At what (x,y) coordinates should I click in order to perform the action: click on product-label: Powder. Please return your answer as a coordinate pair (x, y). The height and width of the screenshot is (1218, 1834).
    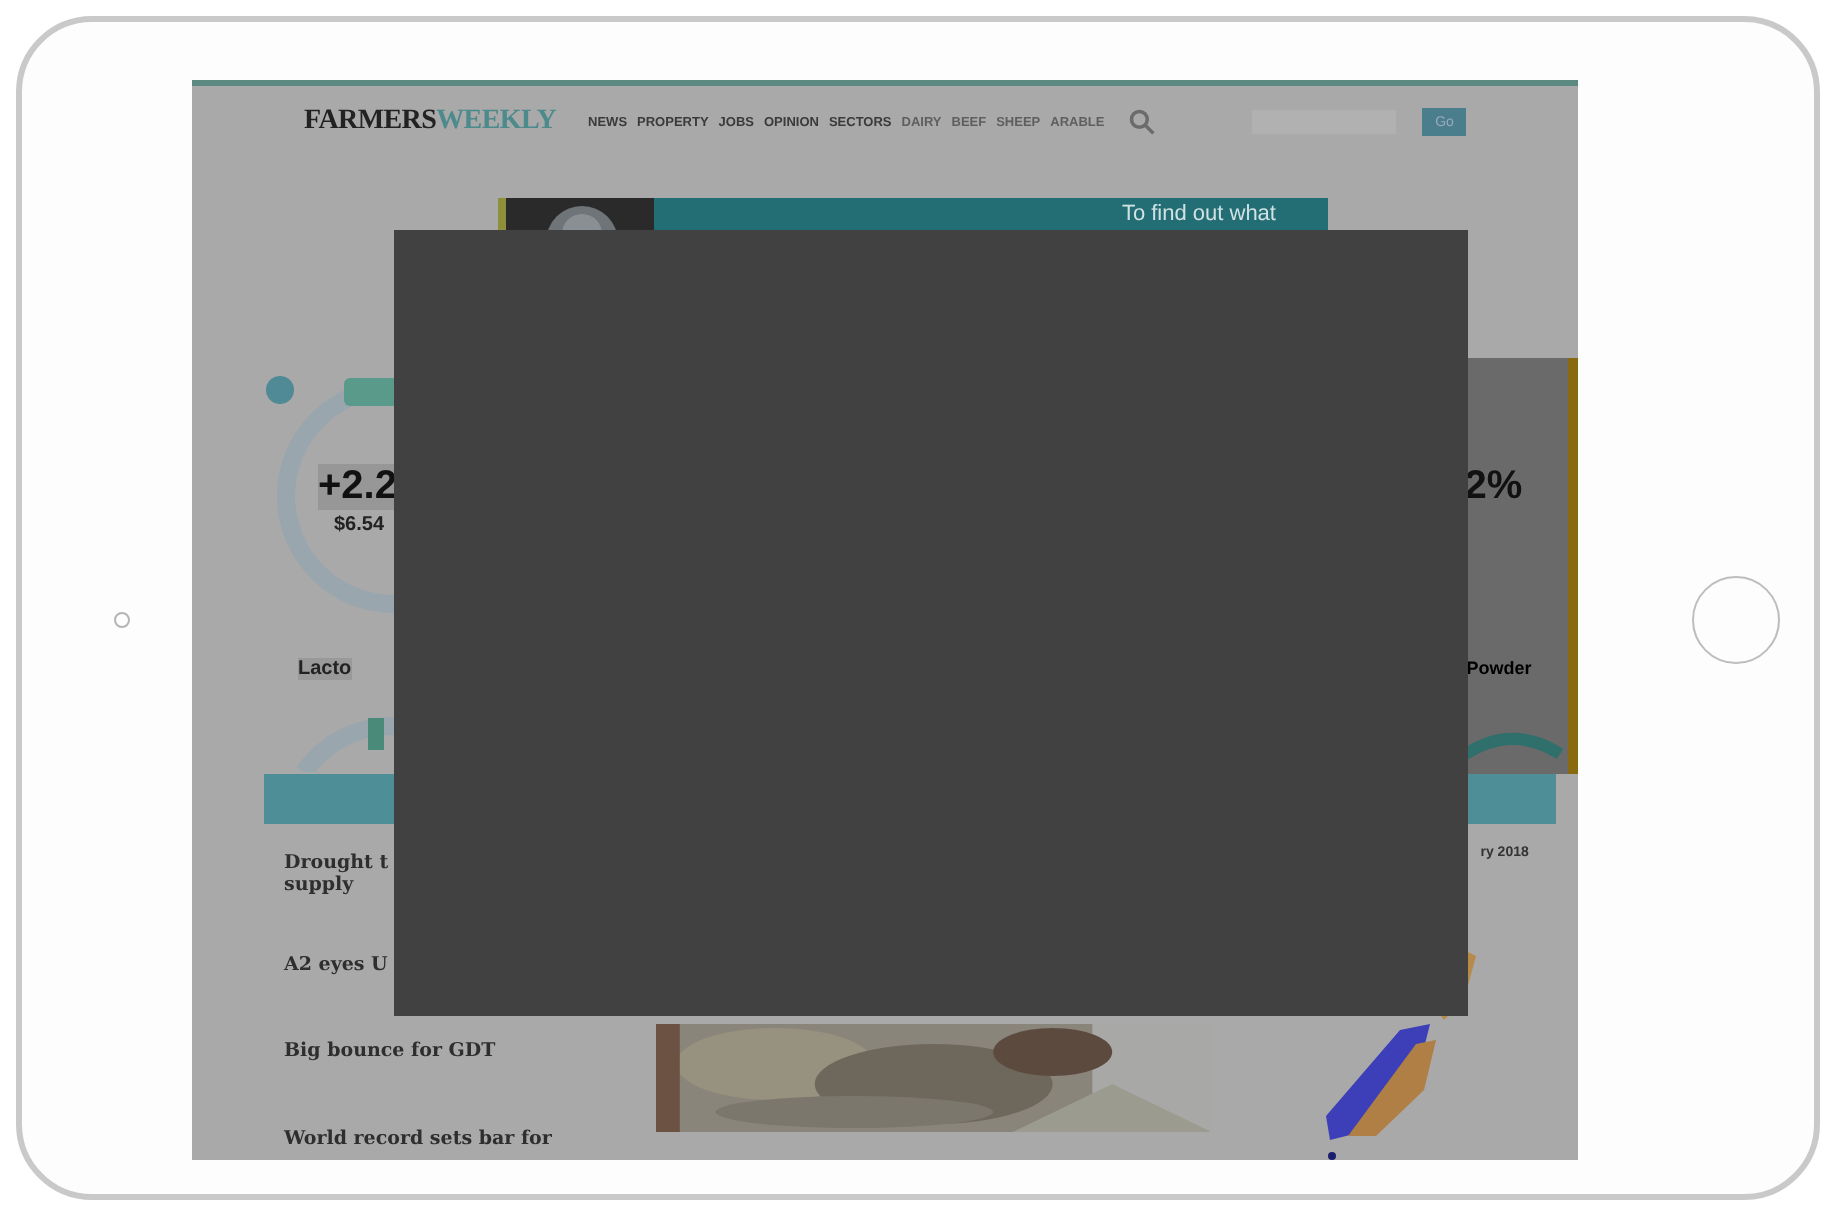
    Looking at the image, I should click on (1499, 668).